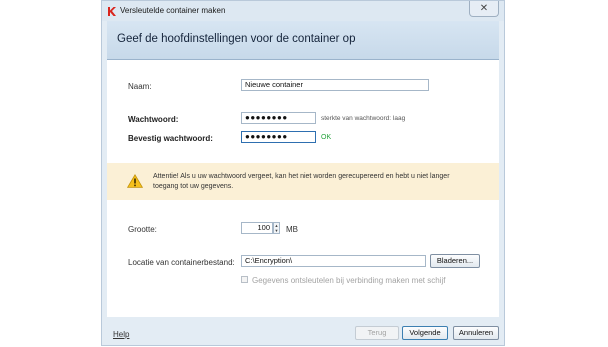 Image resolution: width=608 pixels, height=347 pixels. Describe the element at coordinates (333, 261) in the screenshot. I see `location-input: C:\Encryption\` at that location.